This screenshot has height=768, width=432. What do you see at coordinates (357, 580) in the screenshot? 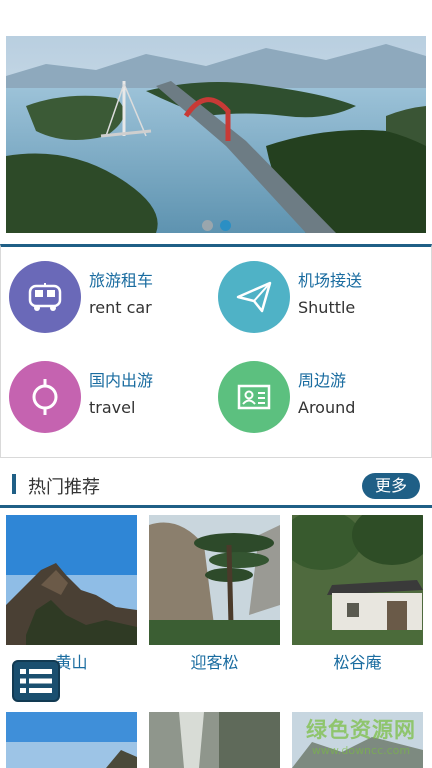
I see `hot-item-temple-image` at bounding box center [357, 580].